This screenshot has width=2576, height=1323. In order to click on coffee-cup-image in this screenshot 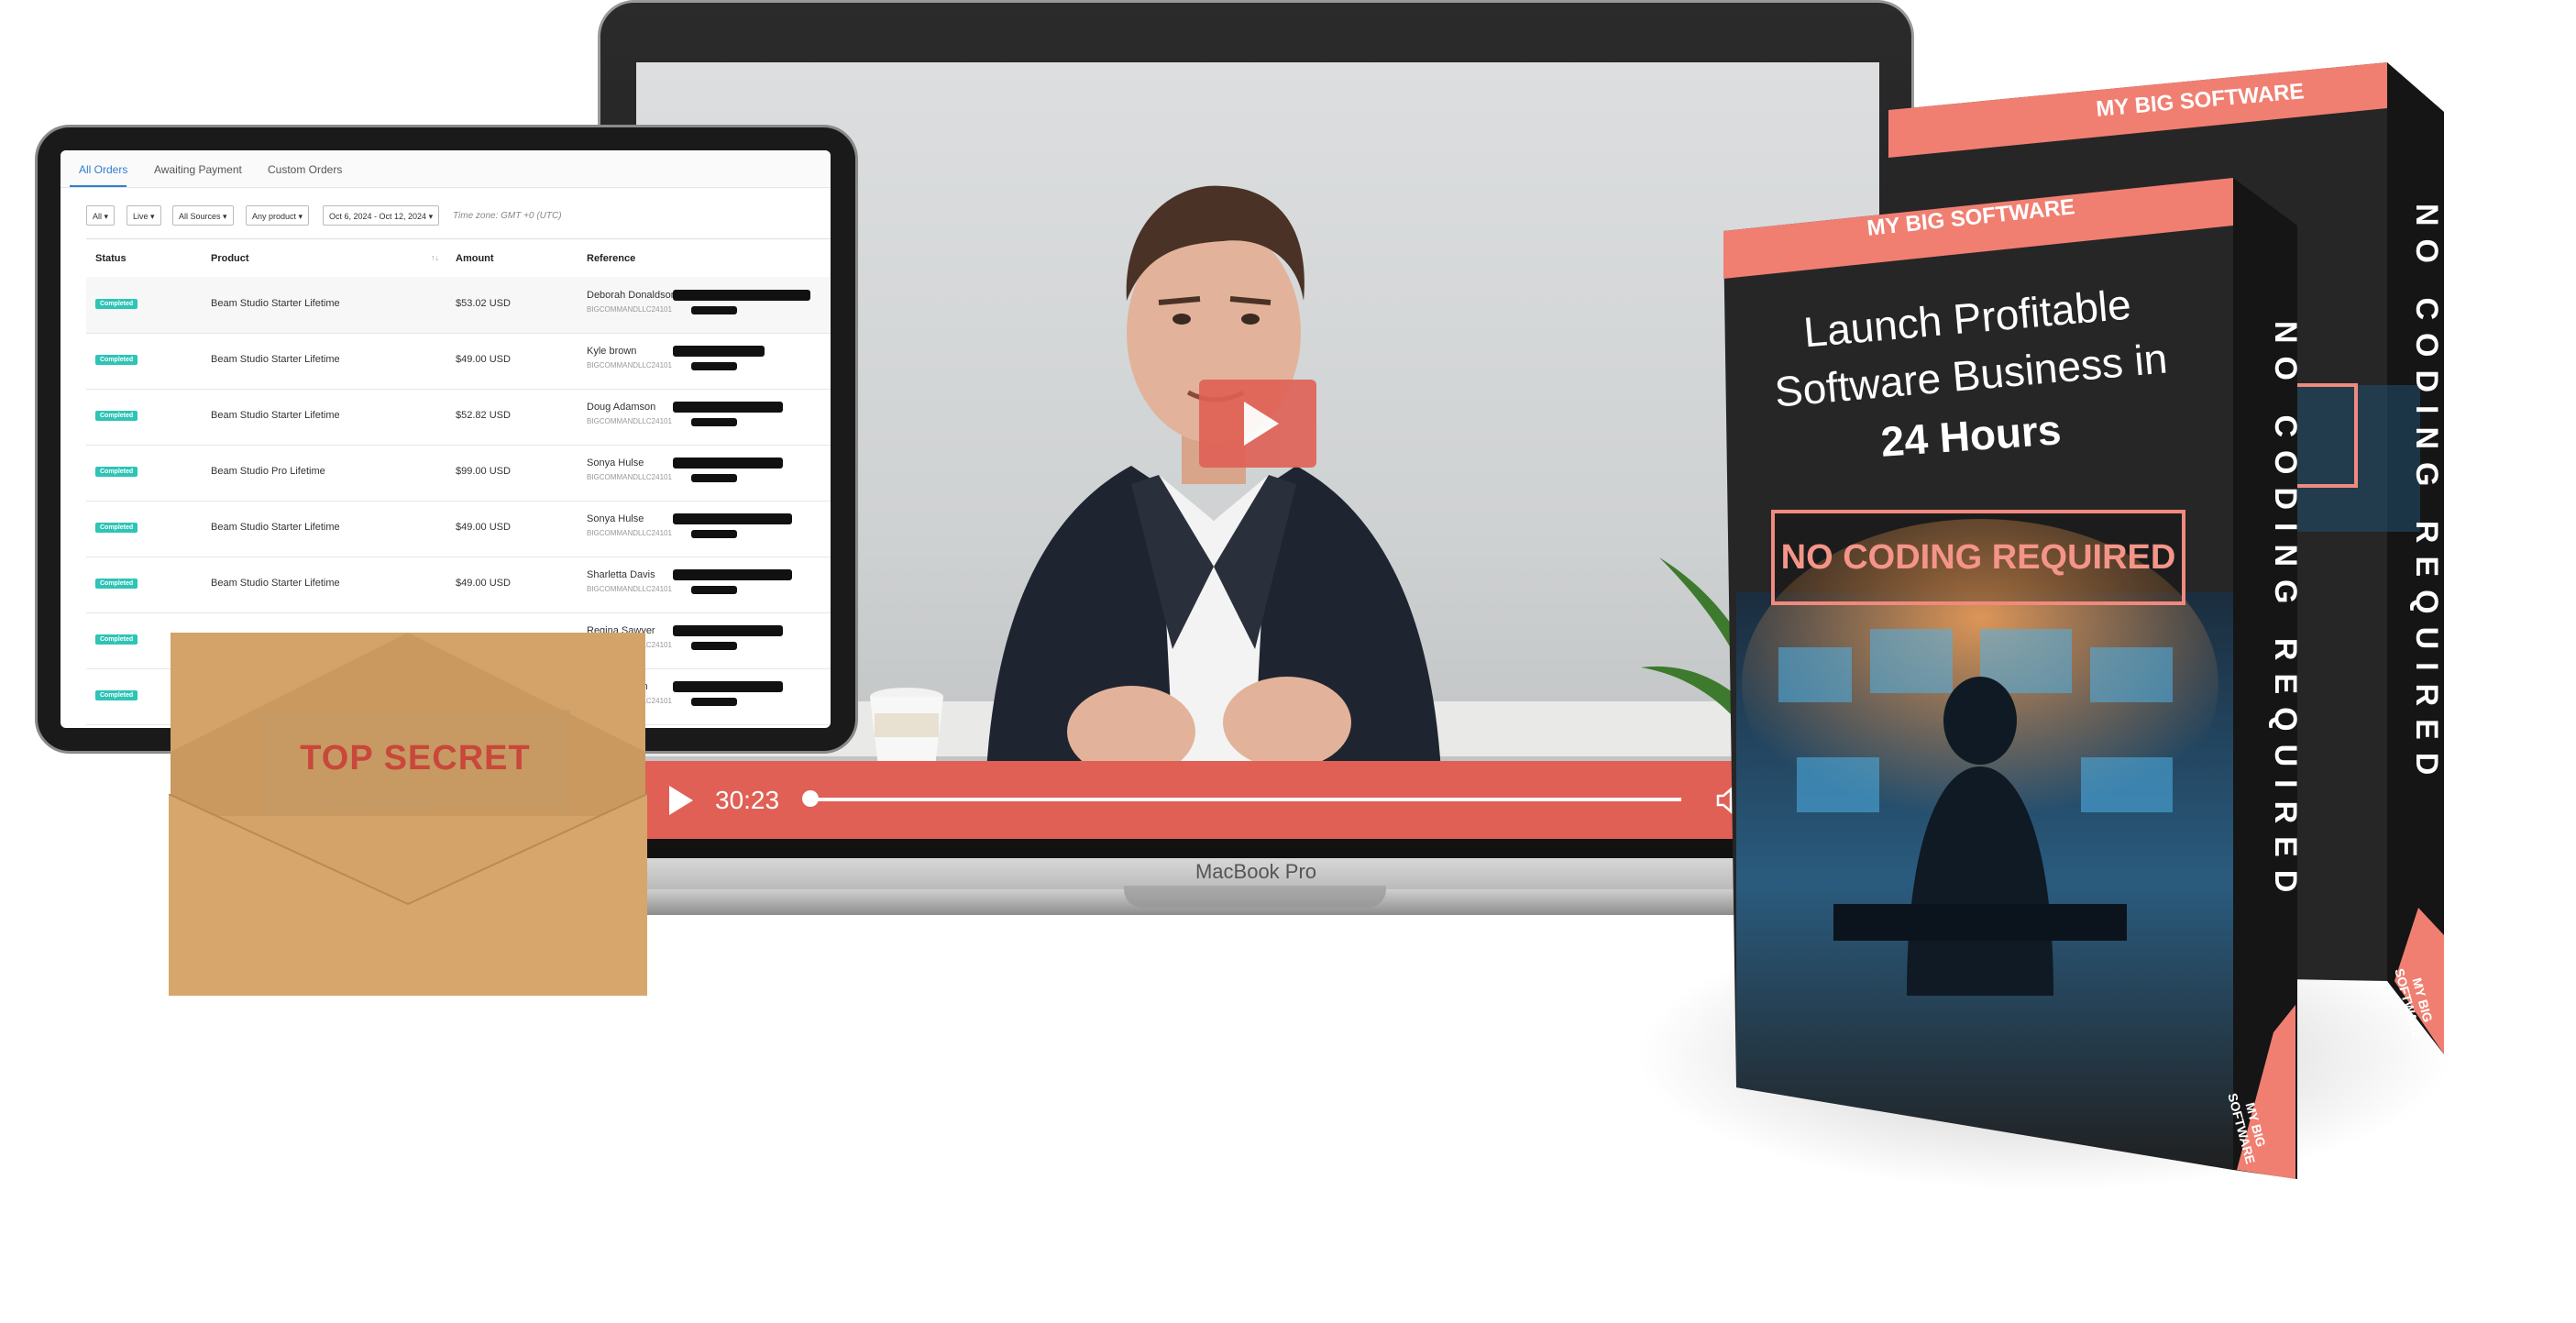, I will do `click(906, 727)`.